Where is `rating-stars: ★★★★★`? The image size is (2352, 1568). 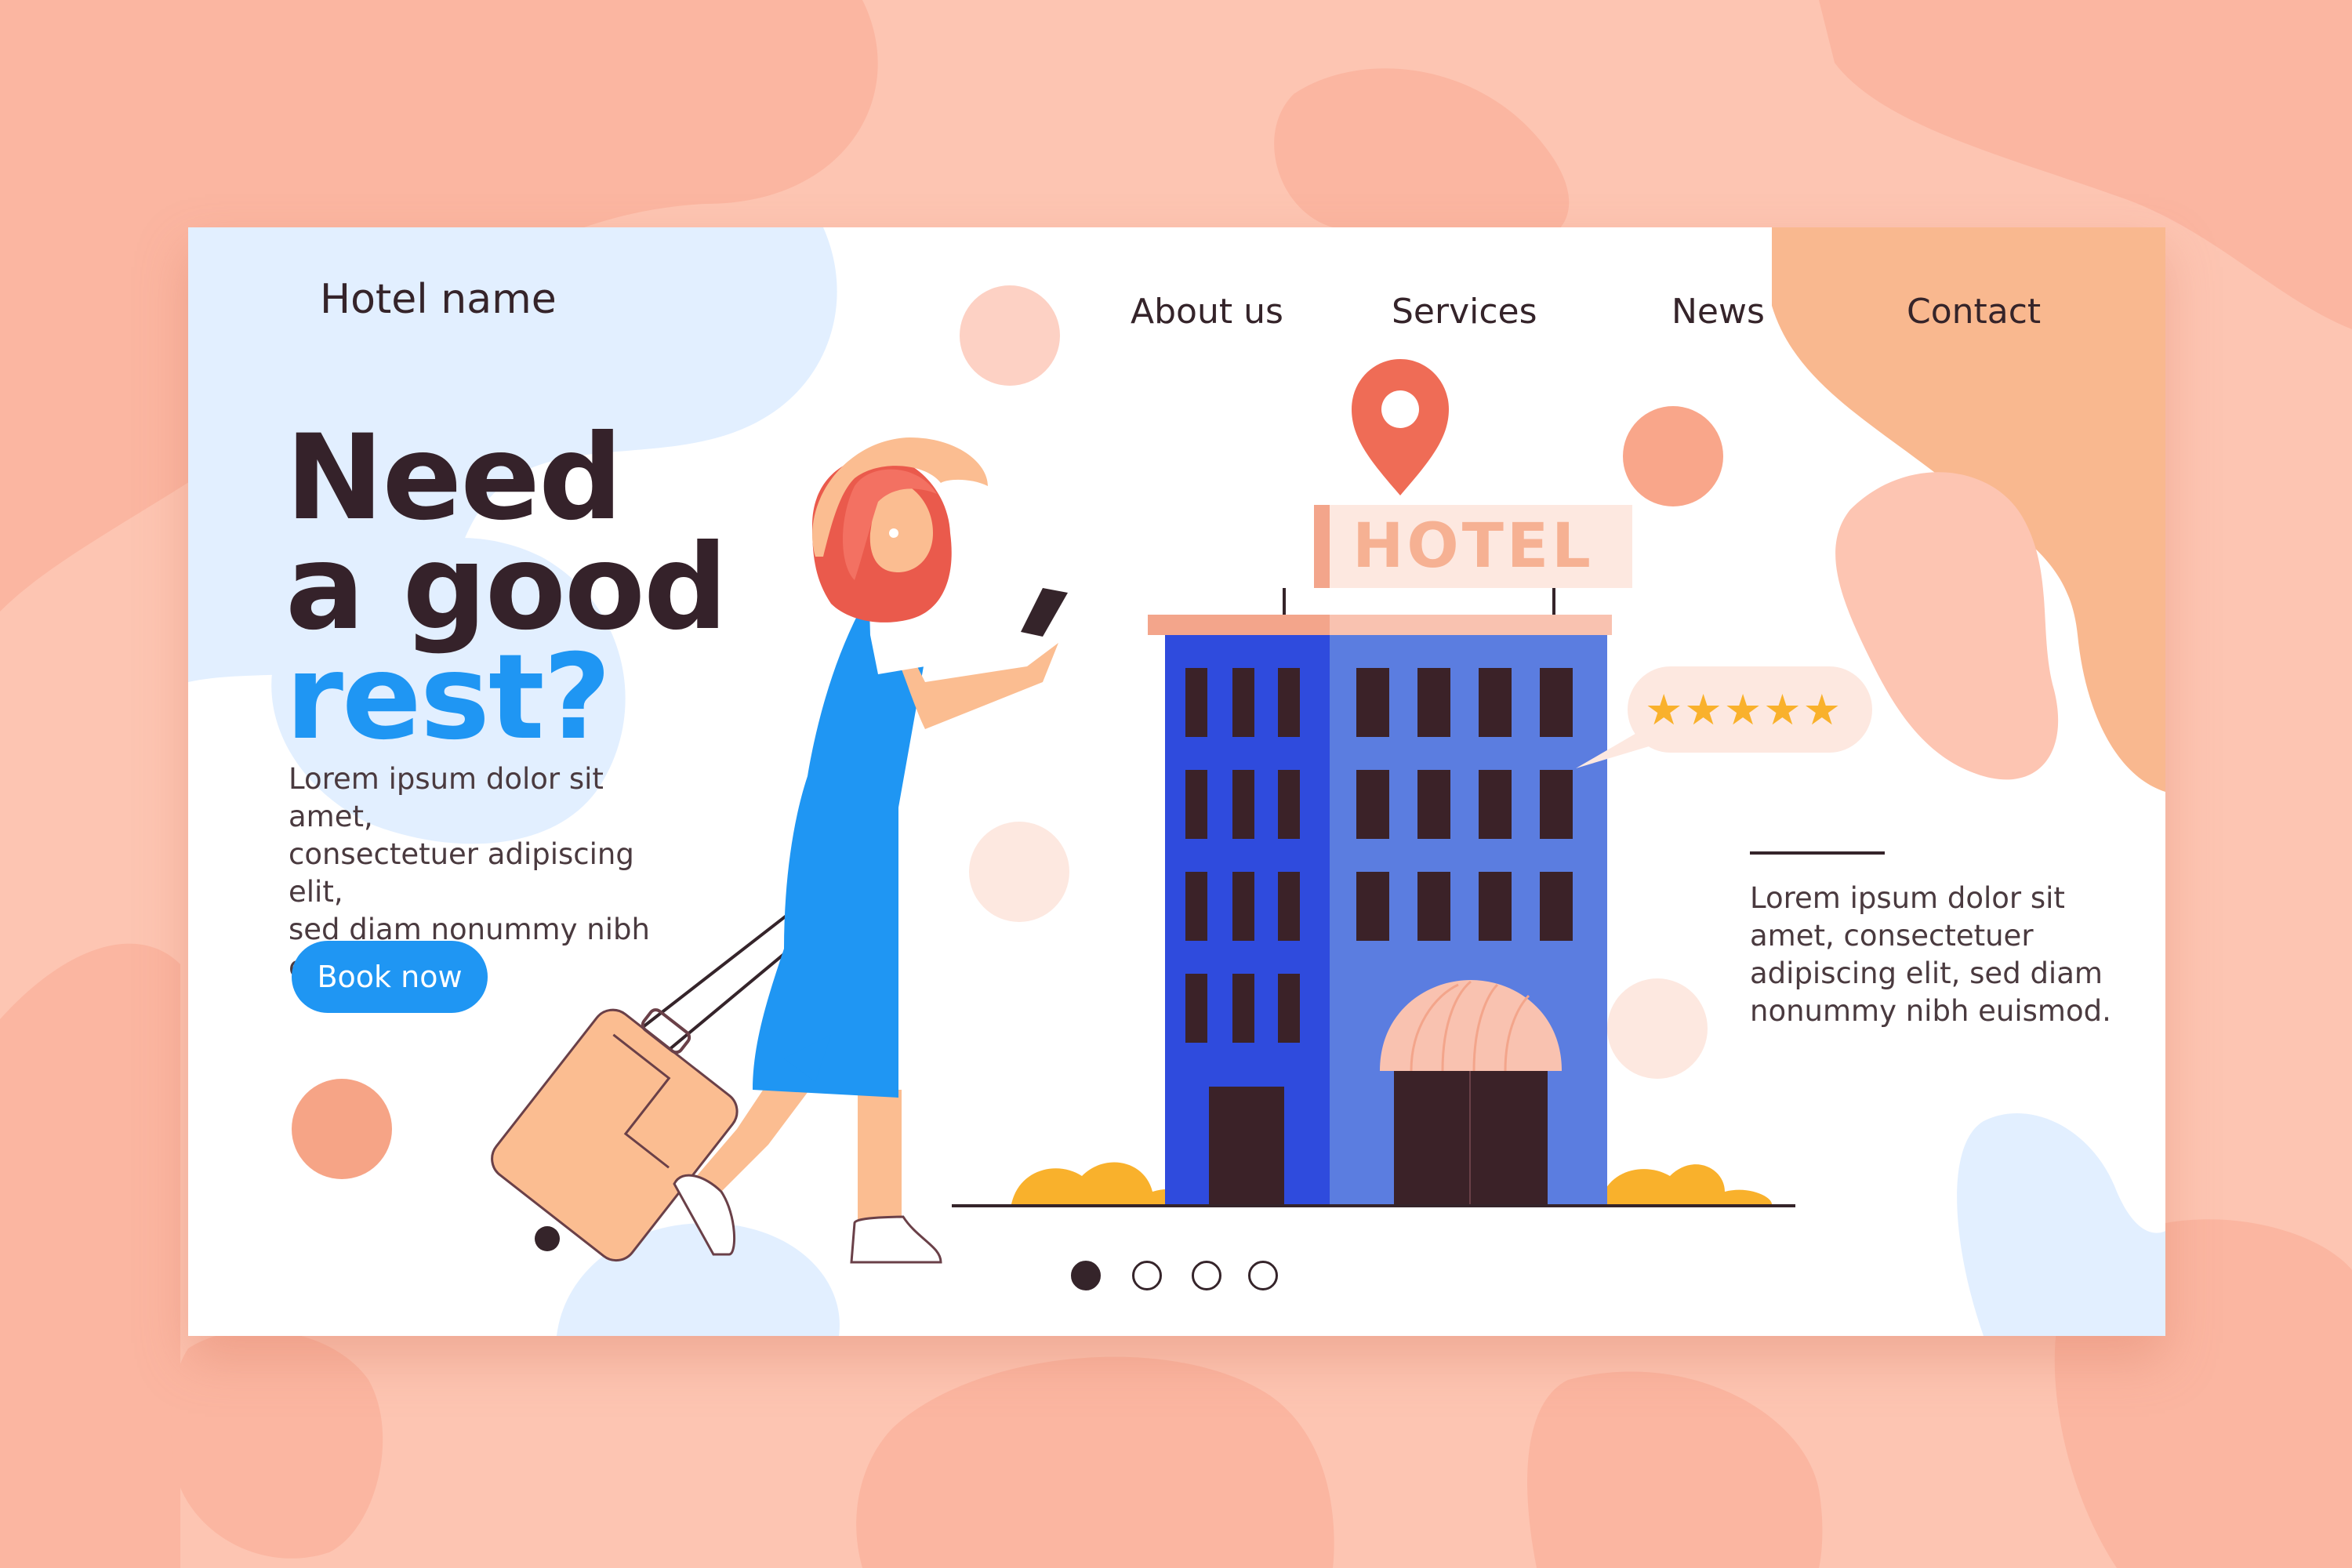 rating-stars: ★★★★★ is located at coordinates (1744, 710).